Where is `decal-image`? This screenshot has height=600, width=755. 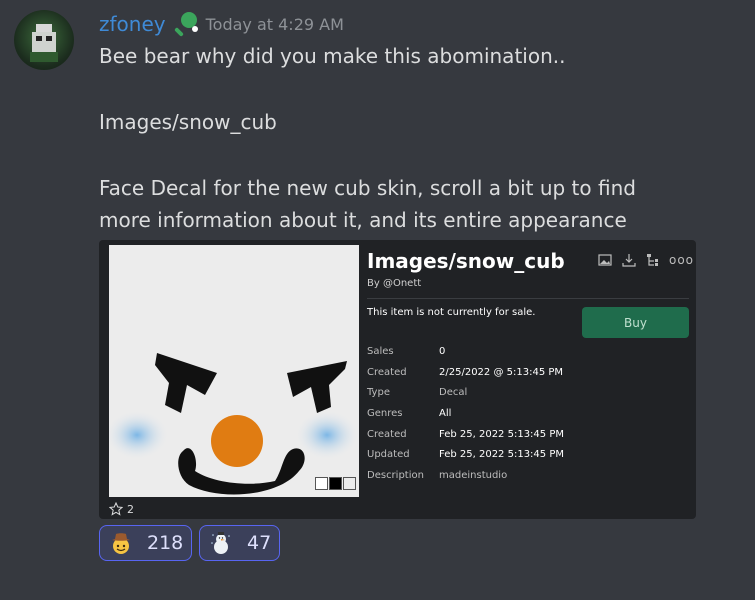 decal-image is located at coordinates (232, 371).